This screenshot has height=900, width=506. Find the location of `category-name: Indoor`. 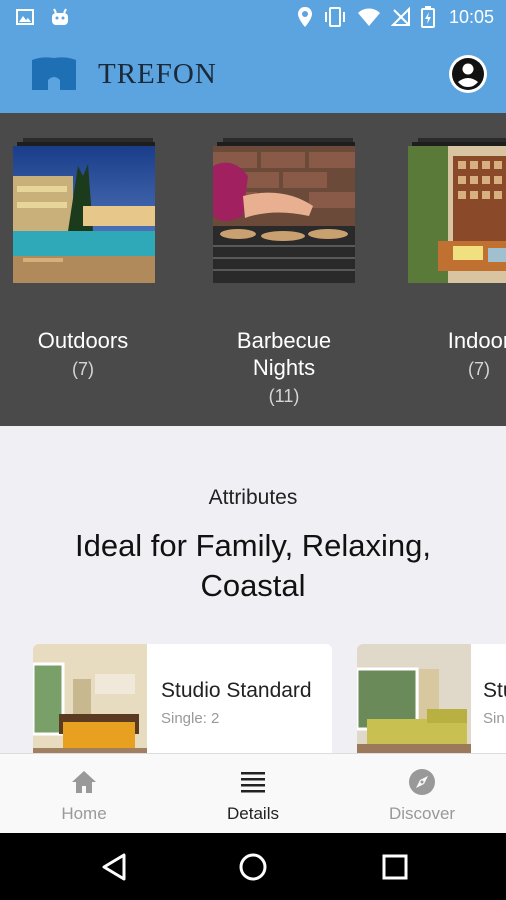

category-name: Indoor is located at coordinates (476, 340).